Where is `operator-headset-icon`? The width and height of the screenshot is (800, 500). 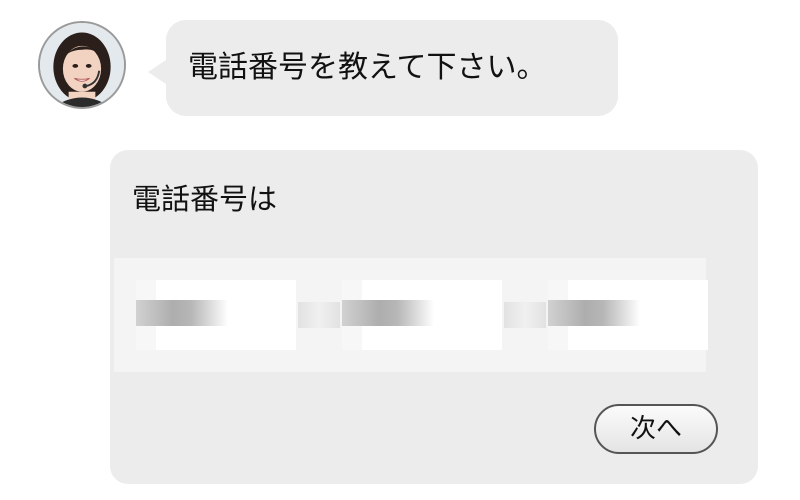
operator-headset-icon is located at coordinates (82, 65).